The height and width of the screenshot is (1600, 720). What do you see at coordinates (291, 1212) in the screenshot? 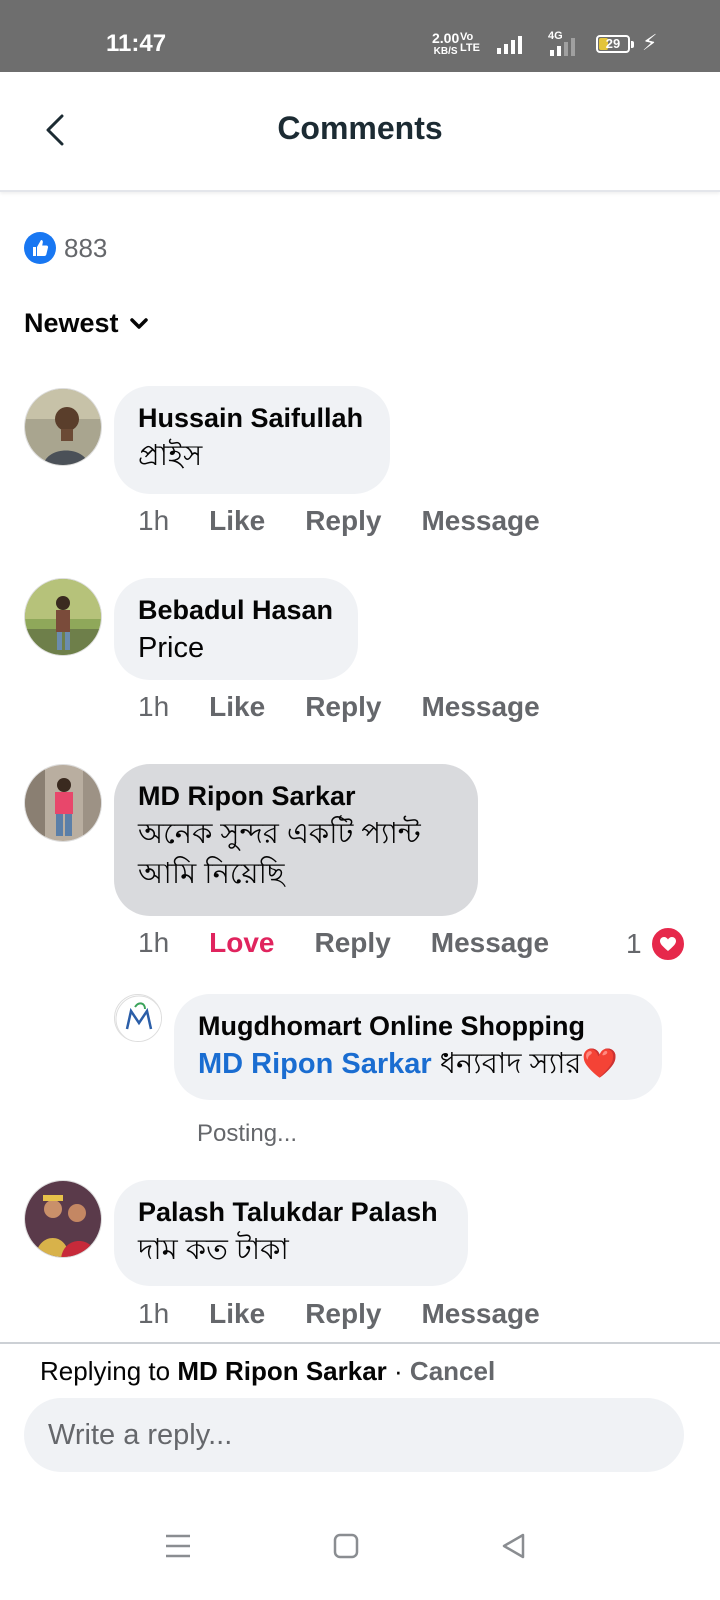
I see `comment-author: Palash Talukdar Palash` at bounding box center [291, 1212].